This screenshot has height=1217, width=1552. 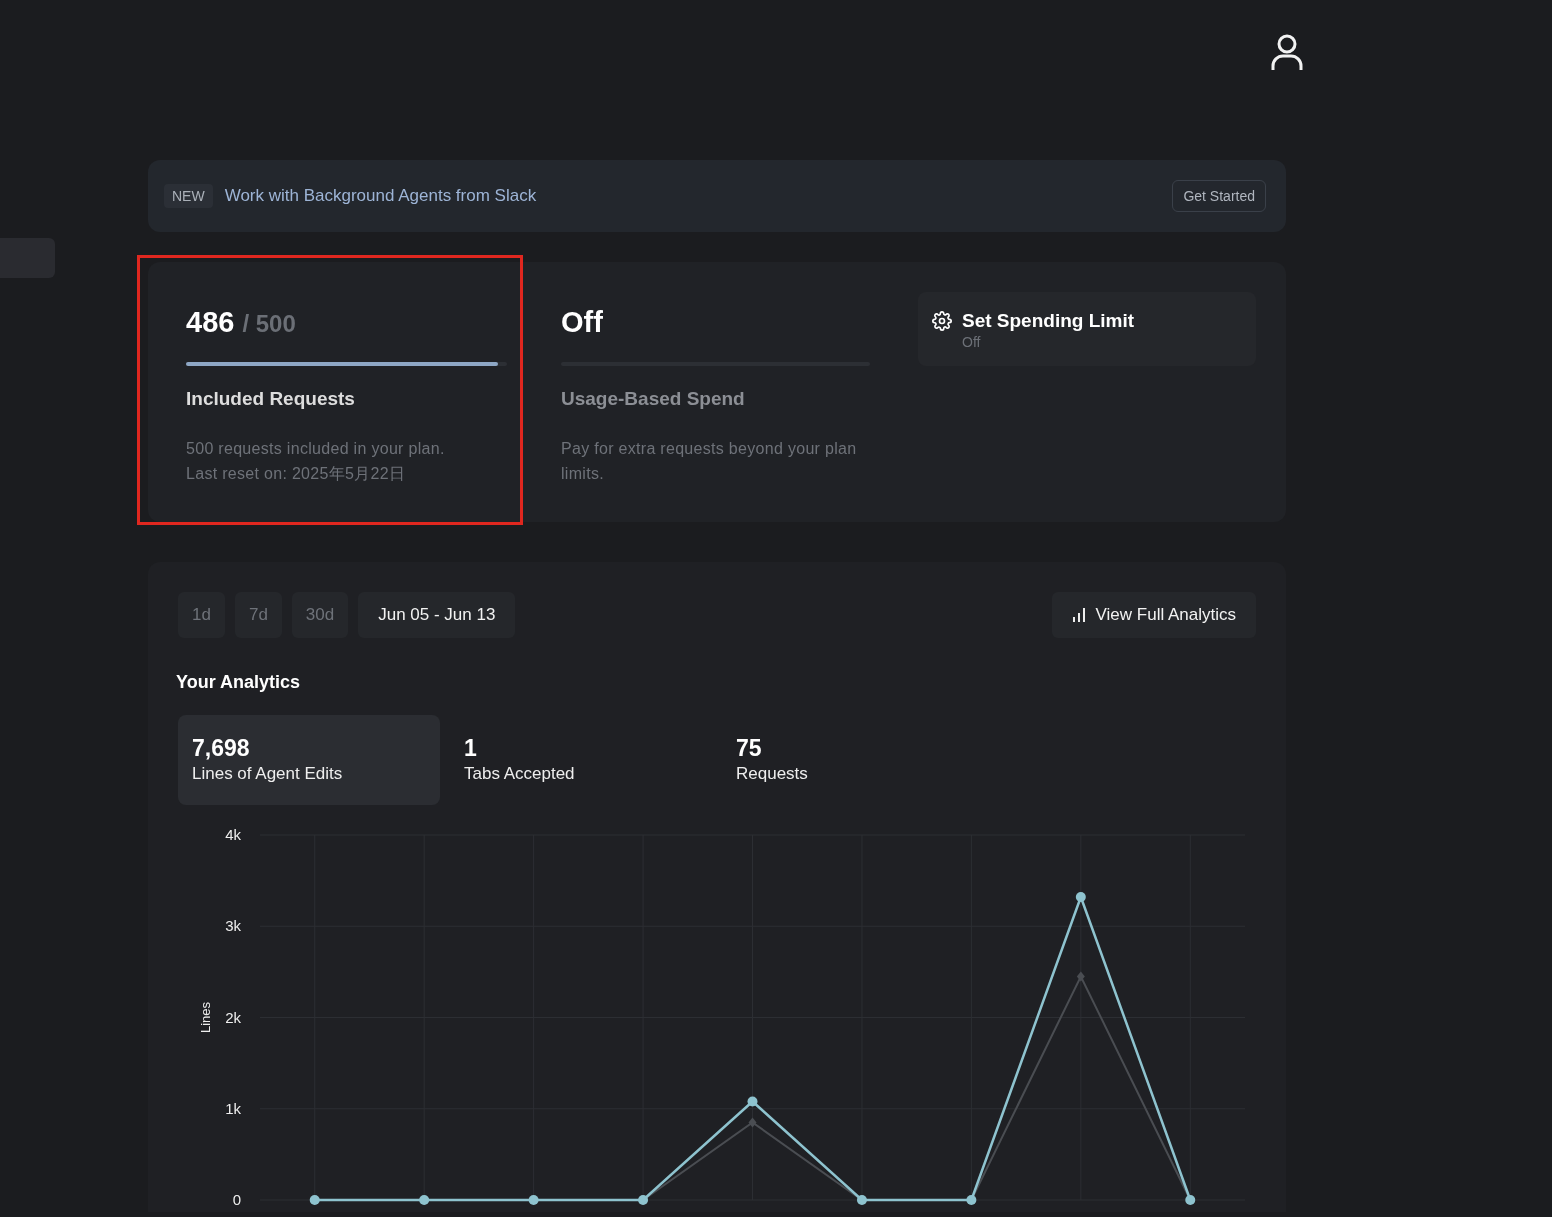 What do you see at coordinates (236, 1199) in the screenshot?
I see `y-tick-label: 0` at bounding box center [236, 1199].